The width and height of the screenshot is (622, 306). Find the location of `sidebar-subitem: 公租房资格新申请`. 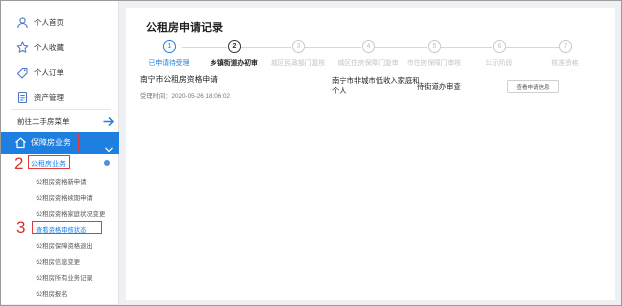

sidebar-subitem: 公租房资格新申请 is located at coordinates (61, 181).